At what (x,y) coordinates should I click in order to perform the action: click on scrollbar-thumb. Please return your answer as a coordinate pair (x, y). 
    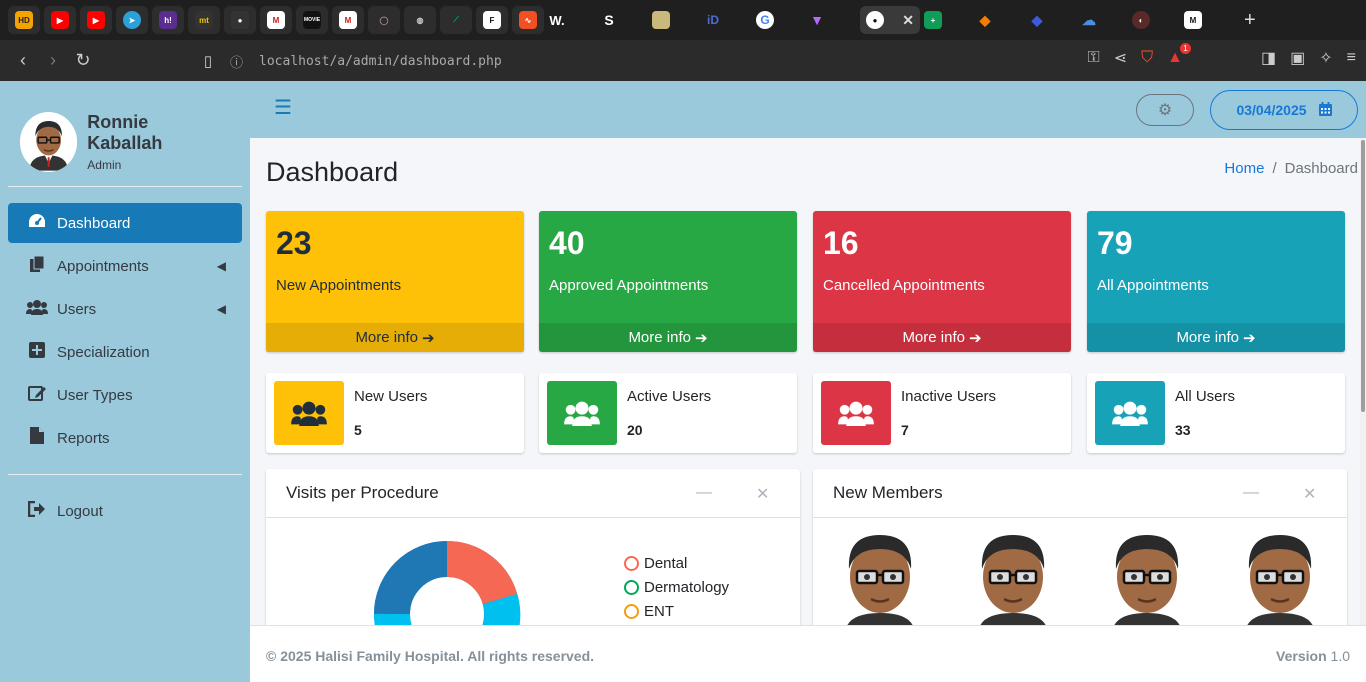
    Looking at the image, I should click on (1363, 276).